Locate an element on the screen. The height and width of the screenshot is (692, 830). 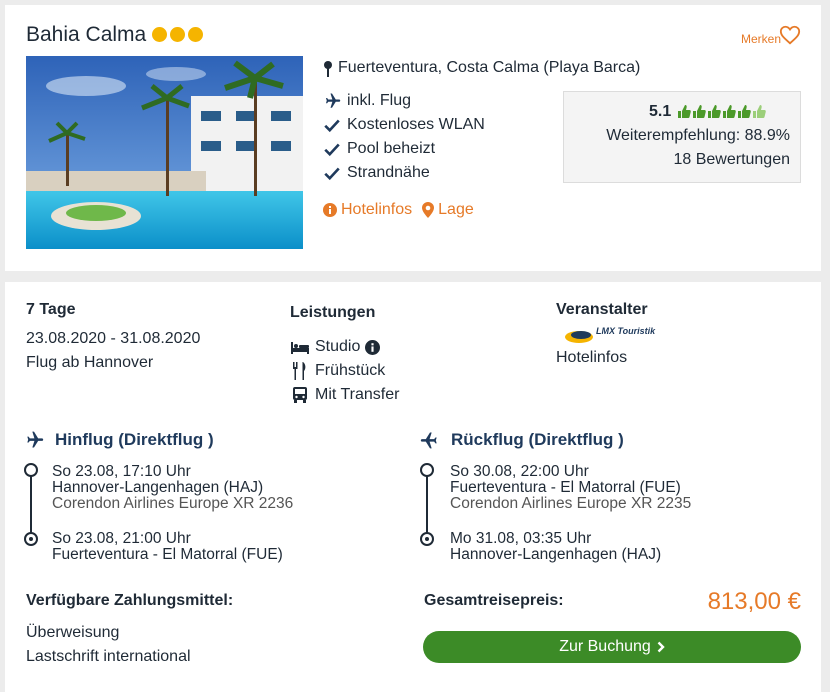
operator-logo: LMX Touristik is located at coordinates (609, 336).